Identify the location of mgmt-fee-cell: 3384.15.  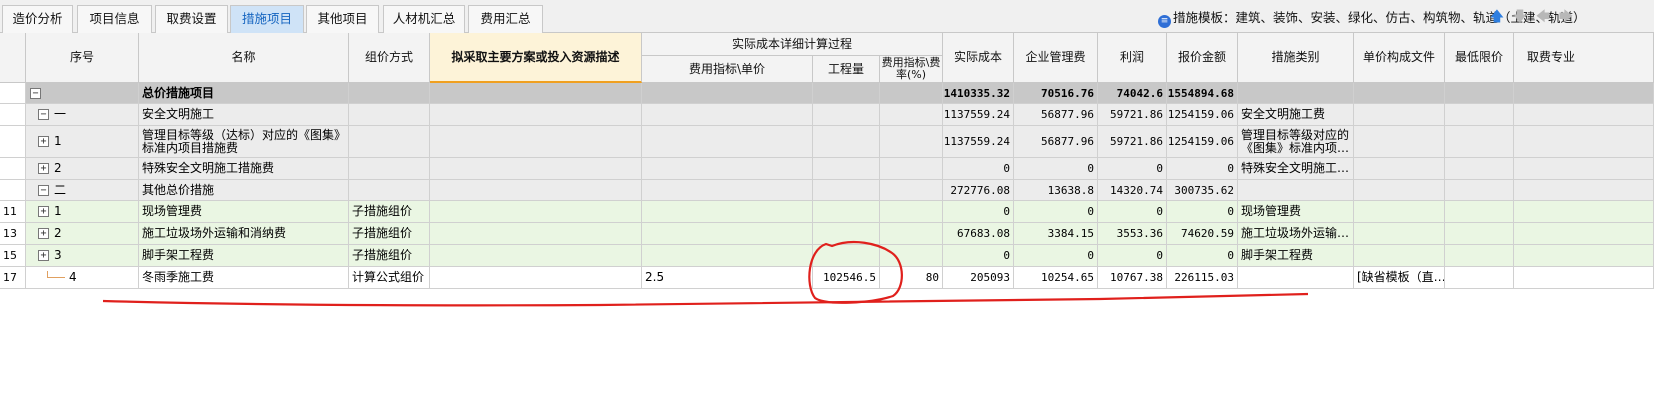
(1056, 234).